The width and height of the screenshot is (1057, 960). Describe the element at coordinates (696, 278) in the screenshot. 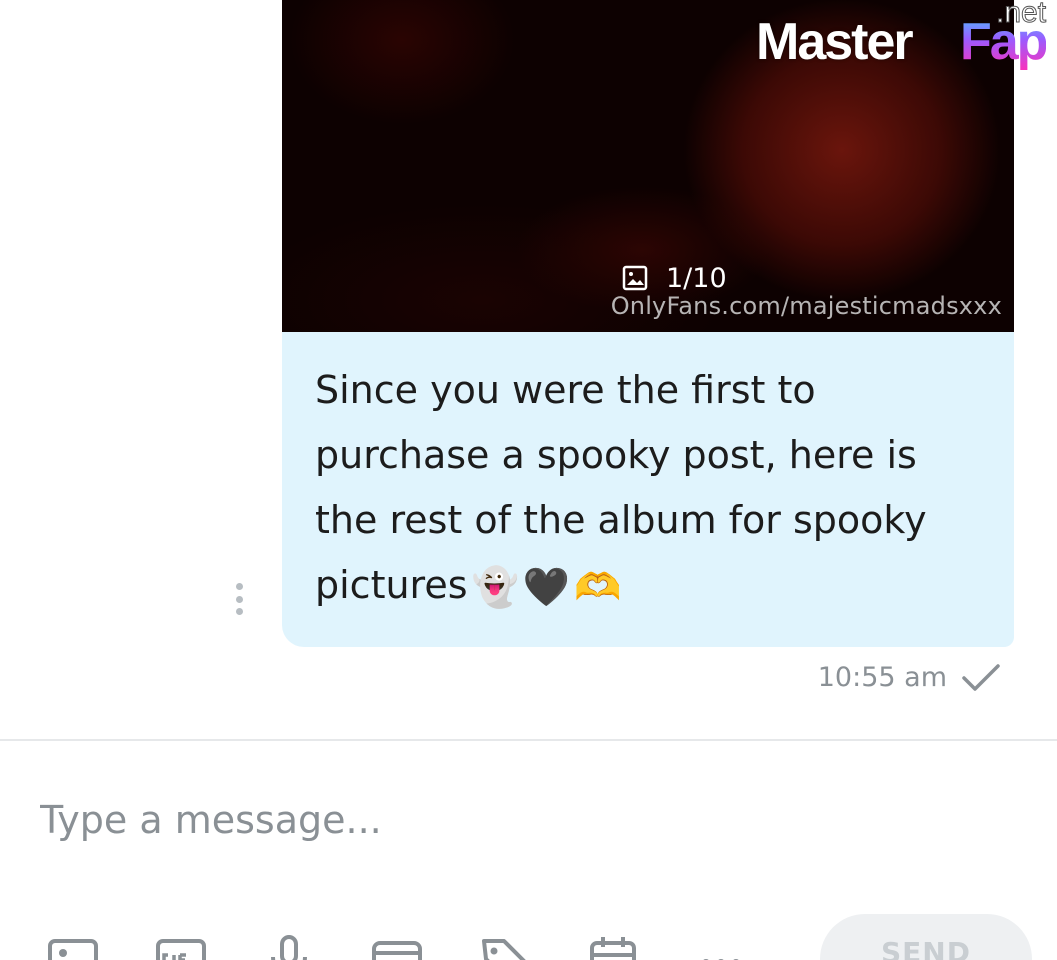

I see `media-counter-text: 1/10` at that location.